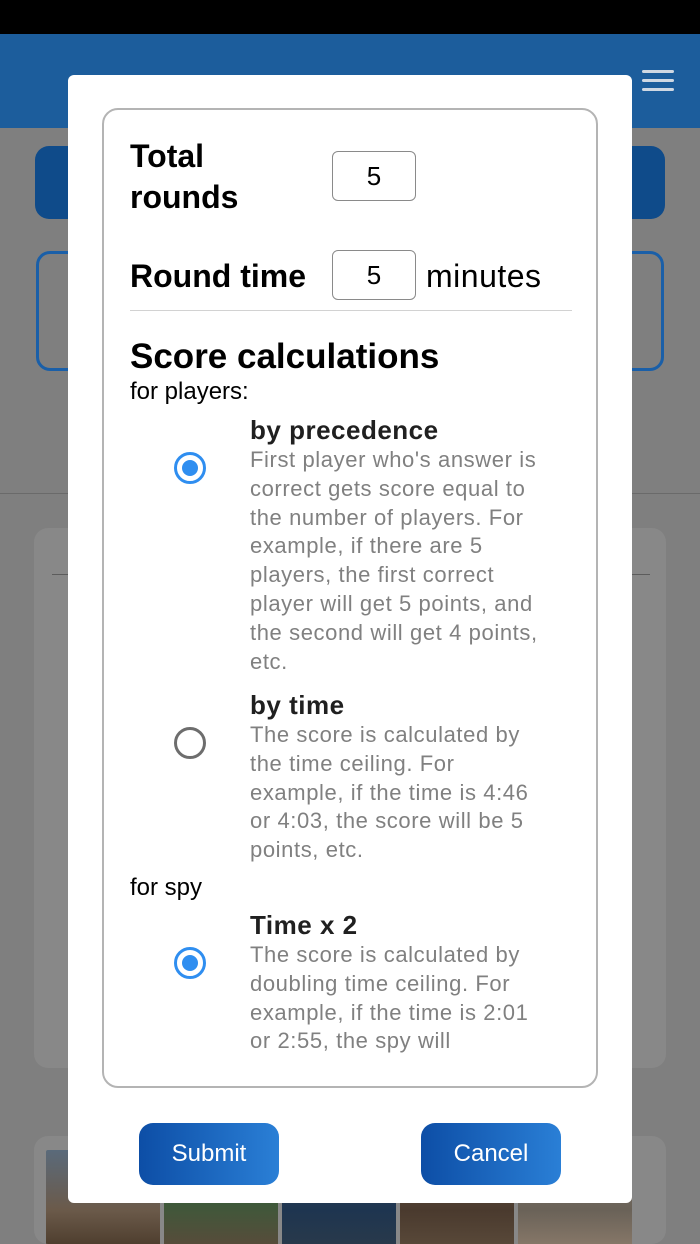 This screenshot has height=1244, width=700. What do you see at coordinates (209, 1154) in the screenshot?
I see `submit-button: Submit` at bounding box center [209, 1154].